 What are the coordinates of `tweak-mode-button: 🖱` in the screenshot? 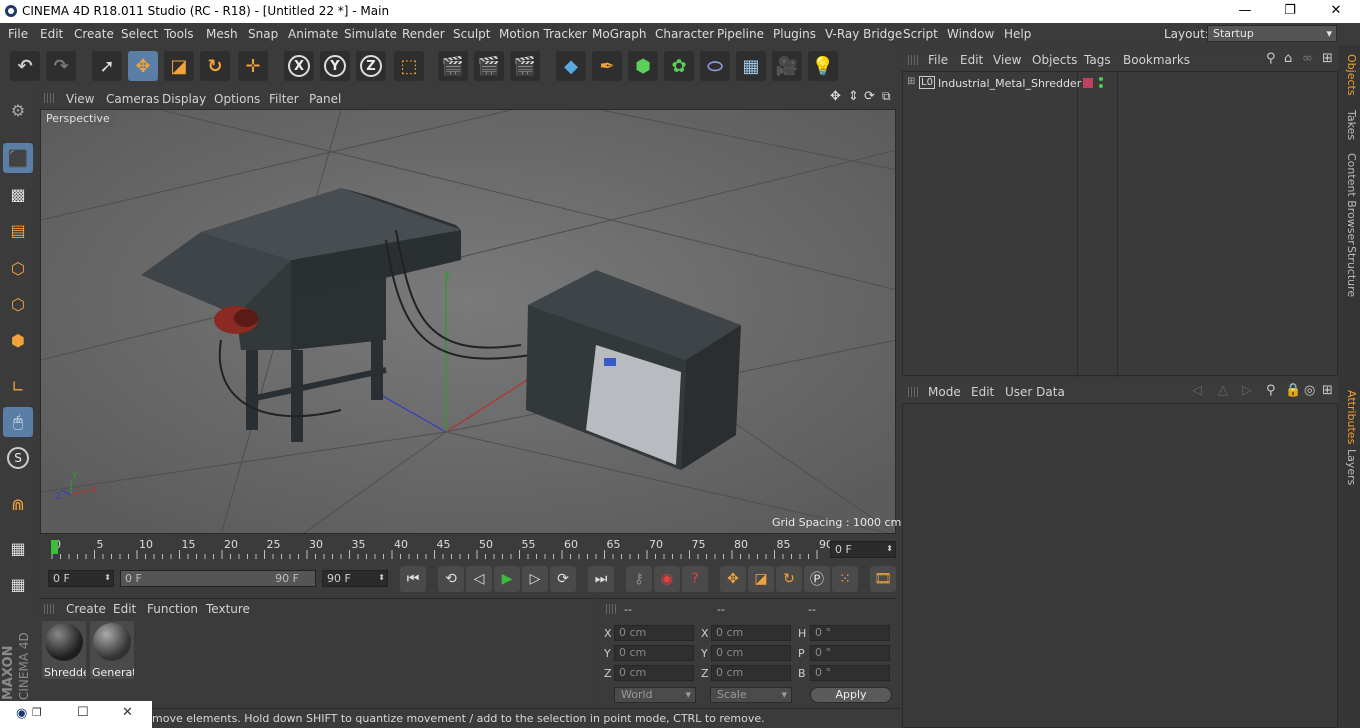 It's located at (18, 422).